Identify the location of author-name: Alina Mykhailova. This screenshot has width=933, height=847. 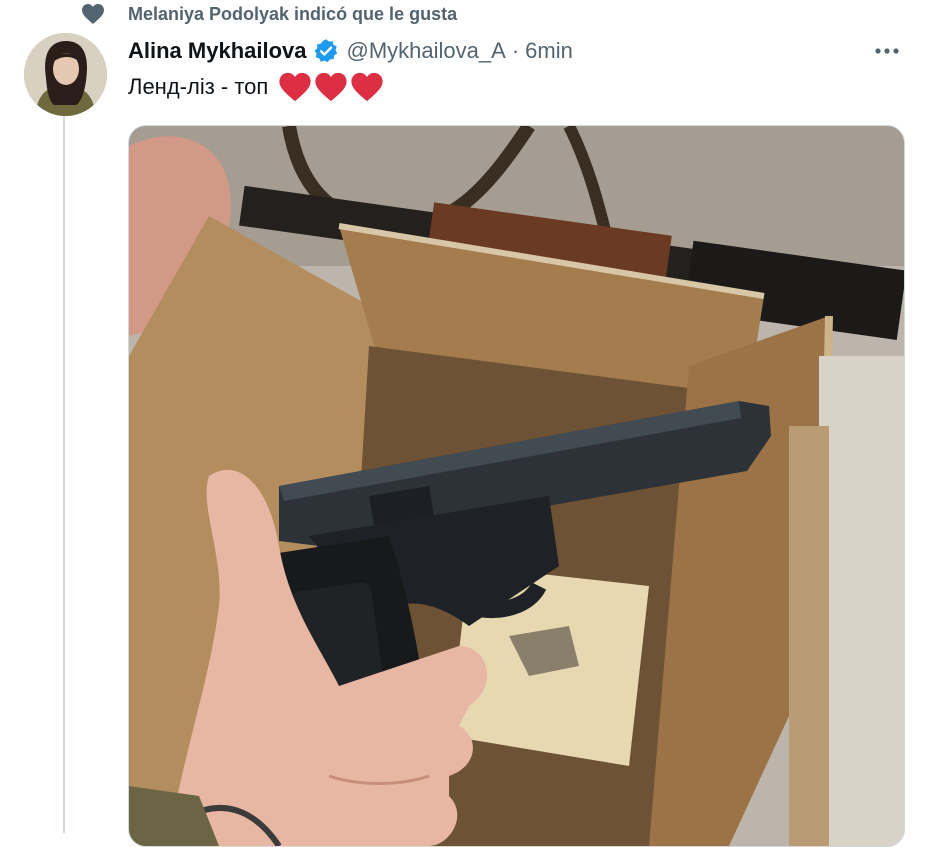
(217, 51).